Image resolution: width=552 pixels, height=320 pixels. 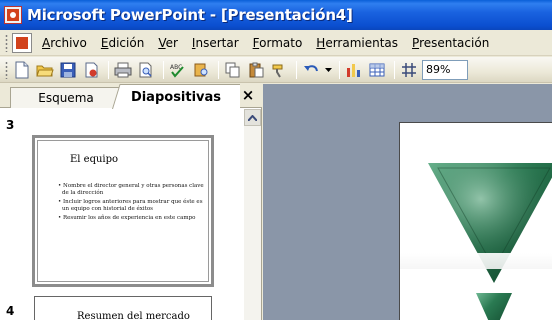 What do you see at coordinates (252, 223) in the screenshot?
I see `vertical-scrollbar` at bounding box center [252, 223].